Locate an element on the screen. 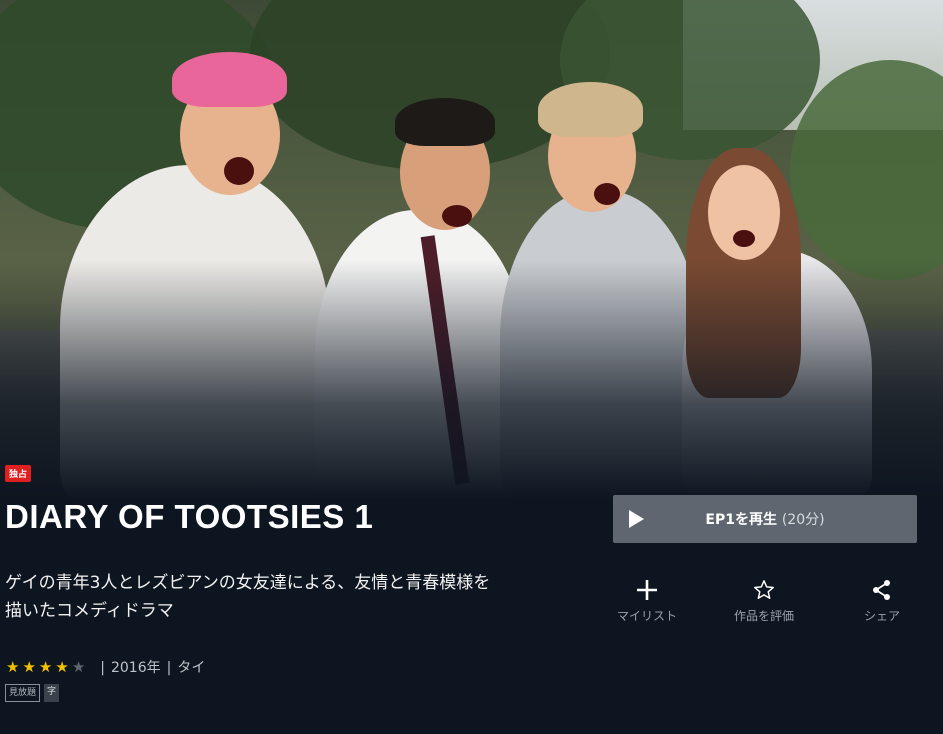 This screenshot has height=734, width=943. mylist-button: マイリスト is located at coordinates (647, 599).